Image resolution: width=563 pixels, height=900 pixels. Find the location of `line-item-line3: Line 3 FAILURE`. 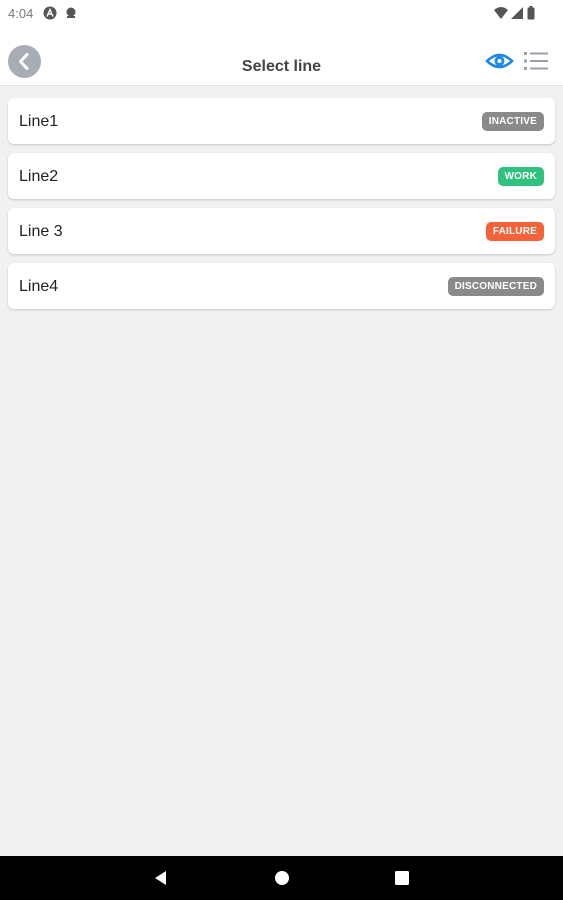

line-item-line3: Line 3 FAILURE is located at coordinates (281, 231).